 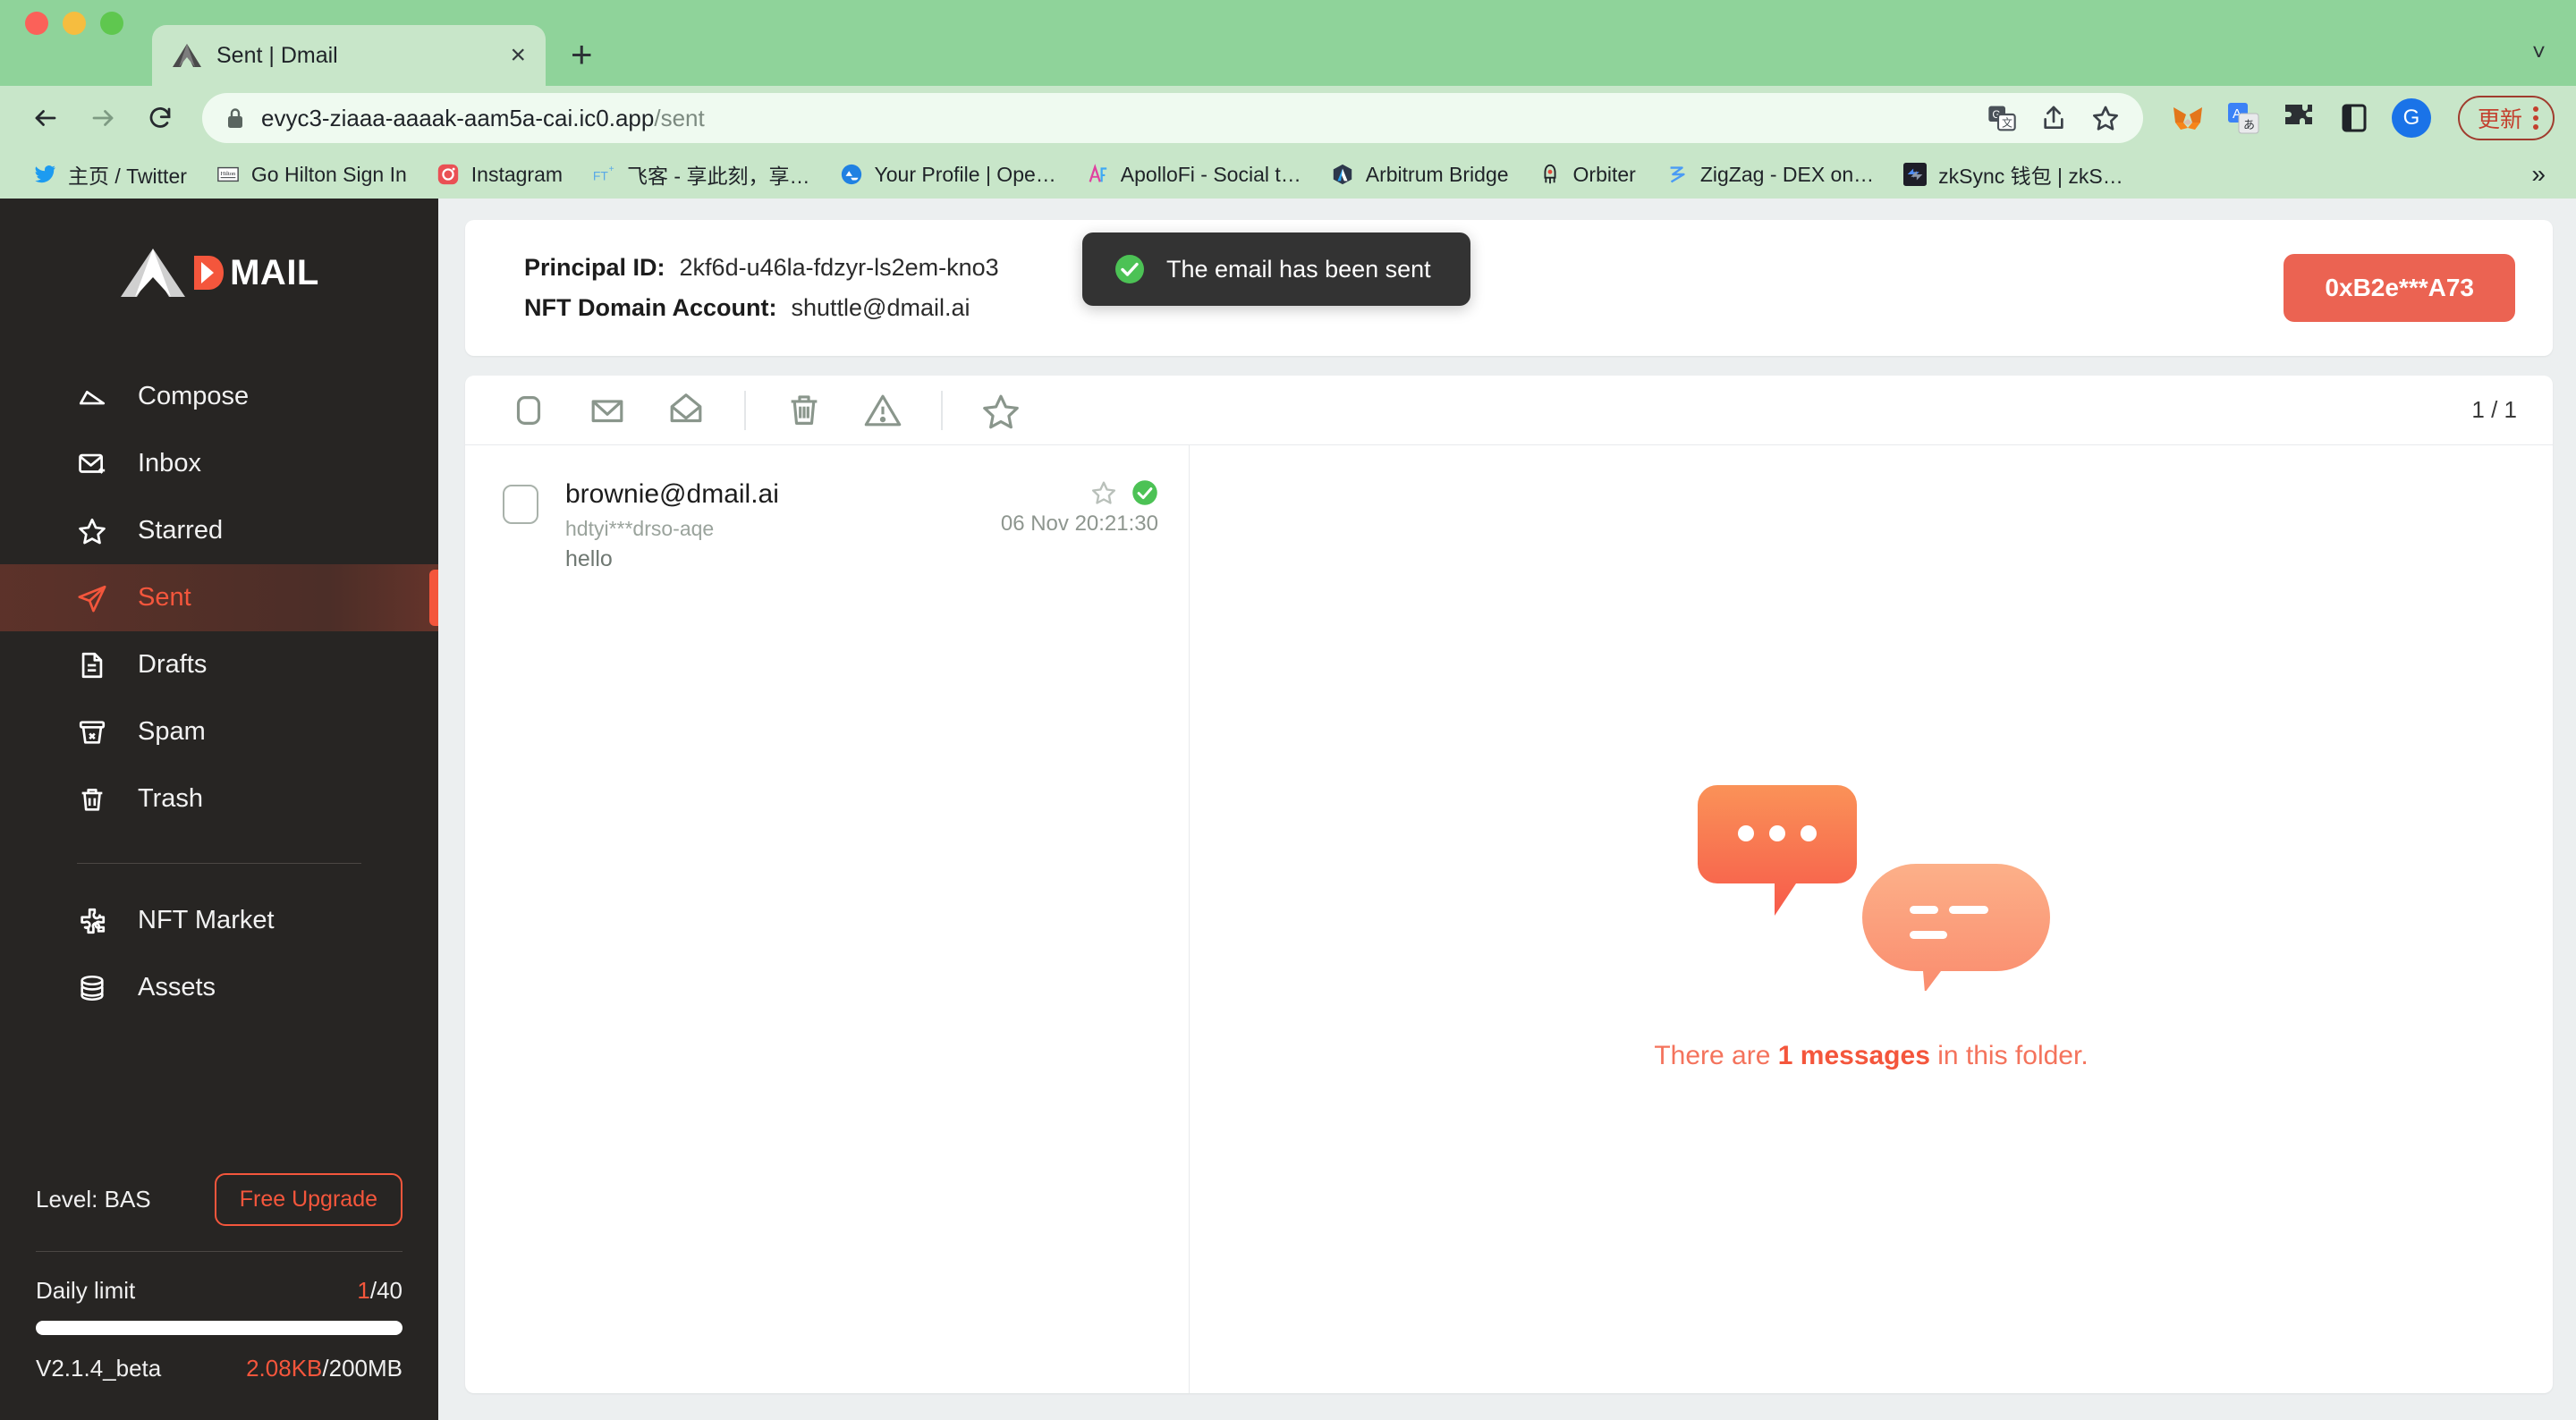 I want to click on daily-limit-total: /40, so click(x=385, y=1290).